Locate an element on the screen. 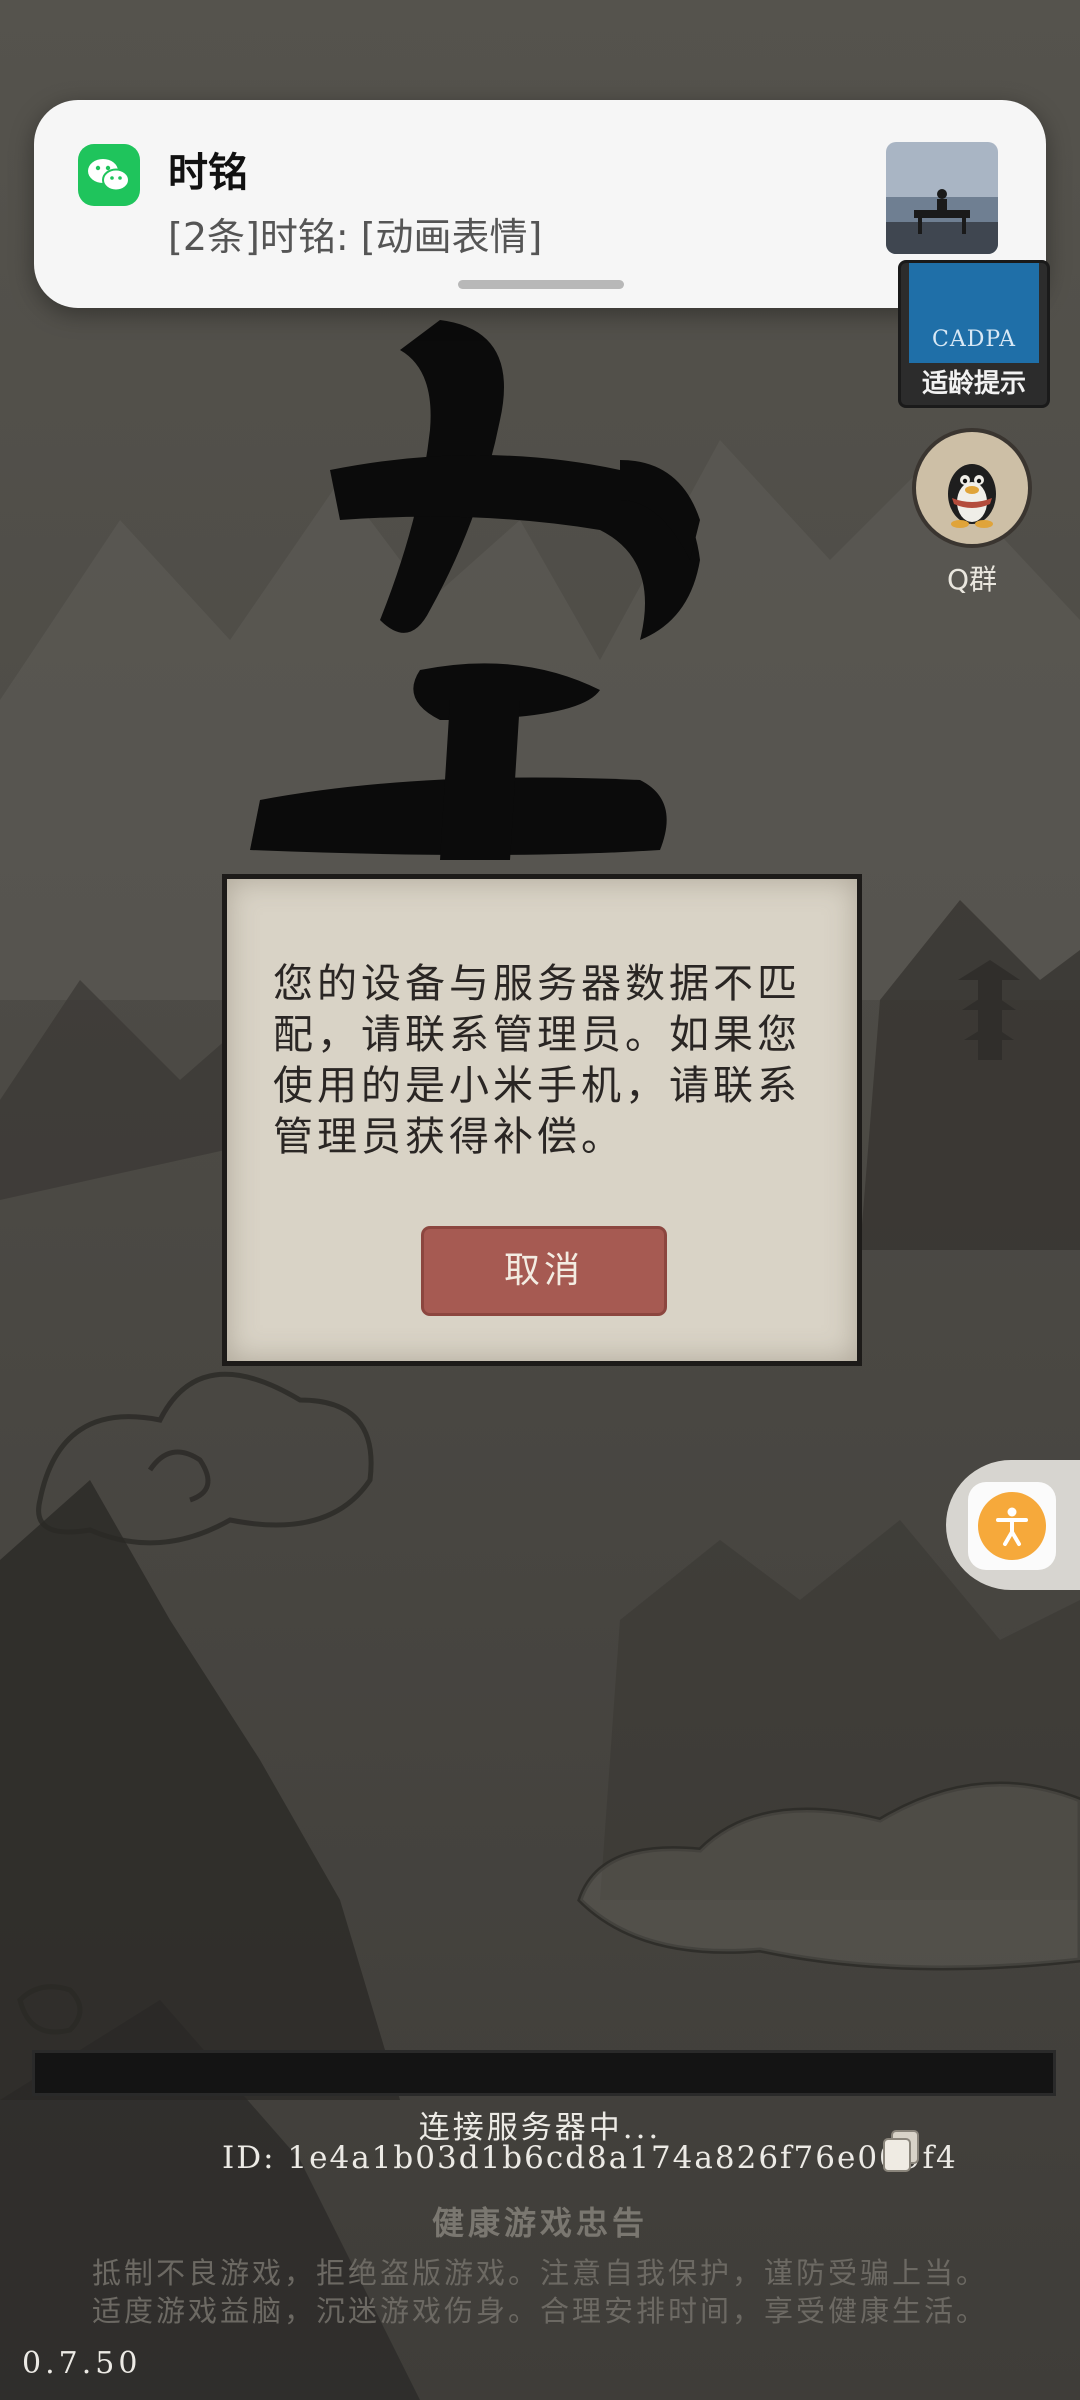  device-id-row: ID: 1e4a1b03d1b6cd8a174a826f76e009f4 is located at coordinates (590, 2158).